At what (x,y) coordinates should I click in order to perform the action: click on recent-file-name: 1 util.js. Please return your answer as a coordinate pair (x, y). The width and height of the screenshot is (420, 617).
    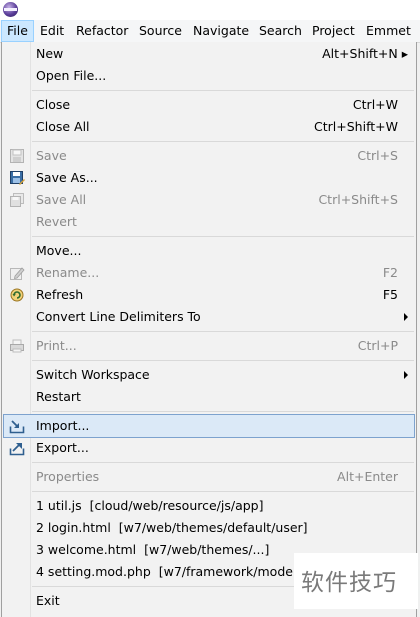
    Looking at the image, I should click on (59, 505).